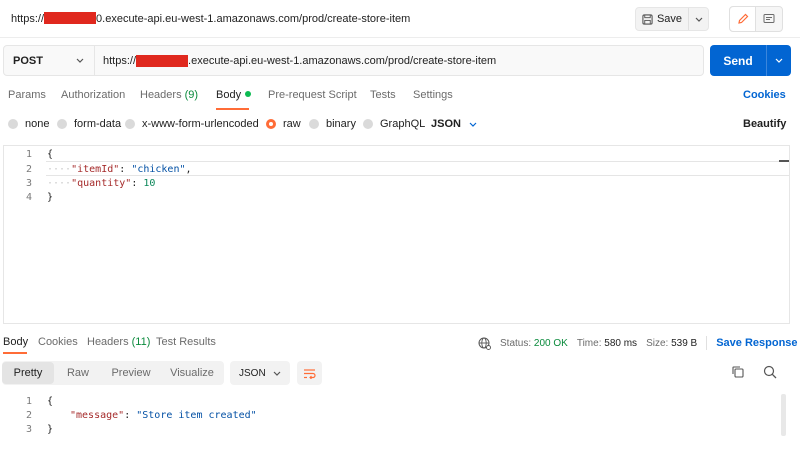 This screenshot has height=454, width=800. I want to click on save-label: Save, so click(669, 19).